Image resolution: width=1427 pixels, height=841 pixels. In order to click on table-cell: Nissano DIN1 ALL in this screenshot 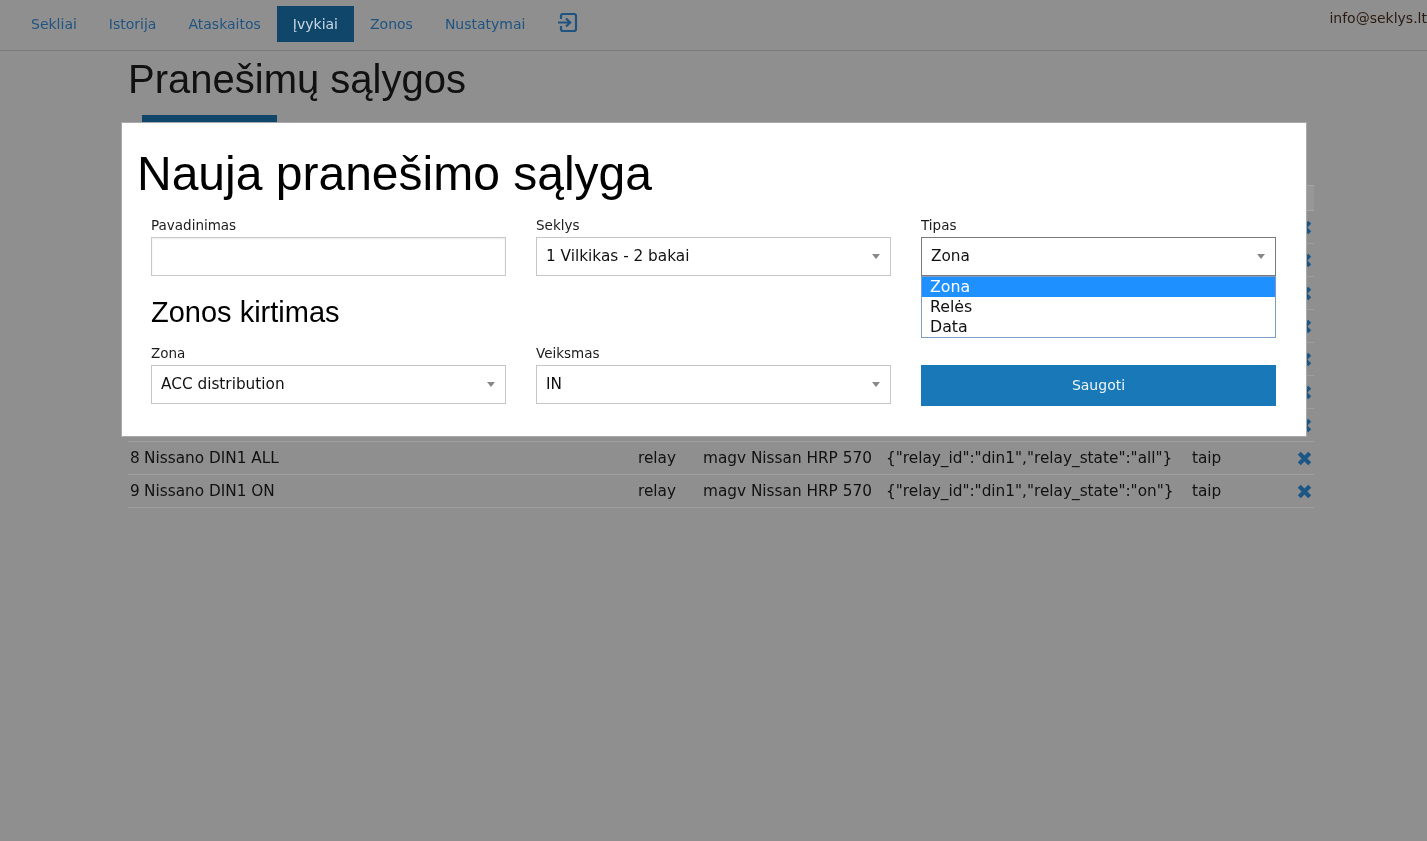, I will do `click(389, 458)`.